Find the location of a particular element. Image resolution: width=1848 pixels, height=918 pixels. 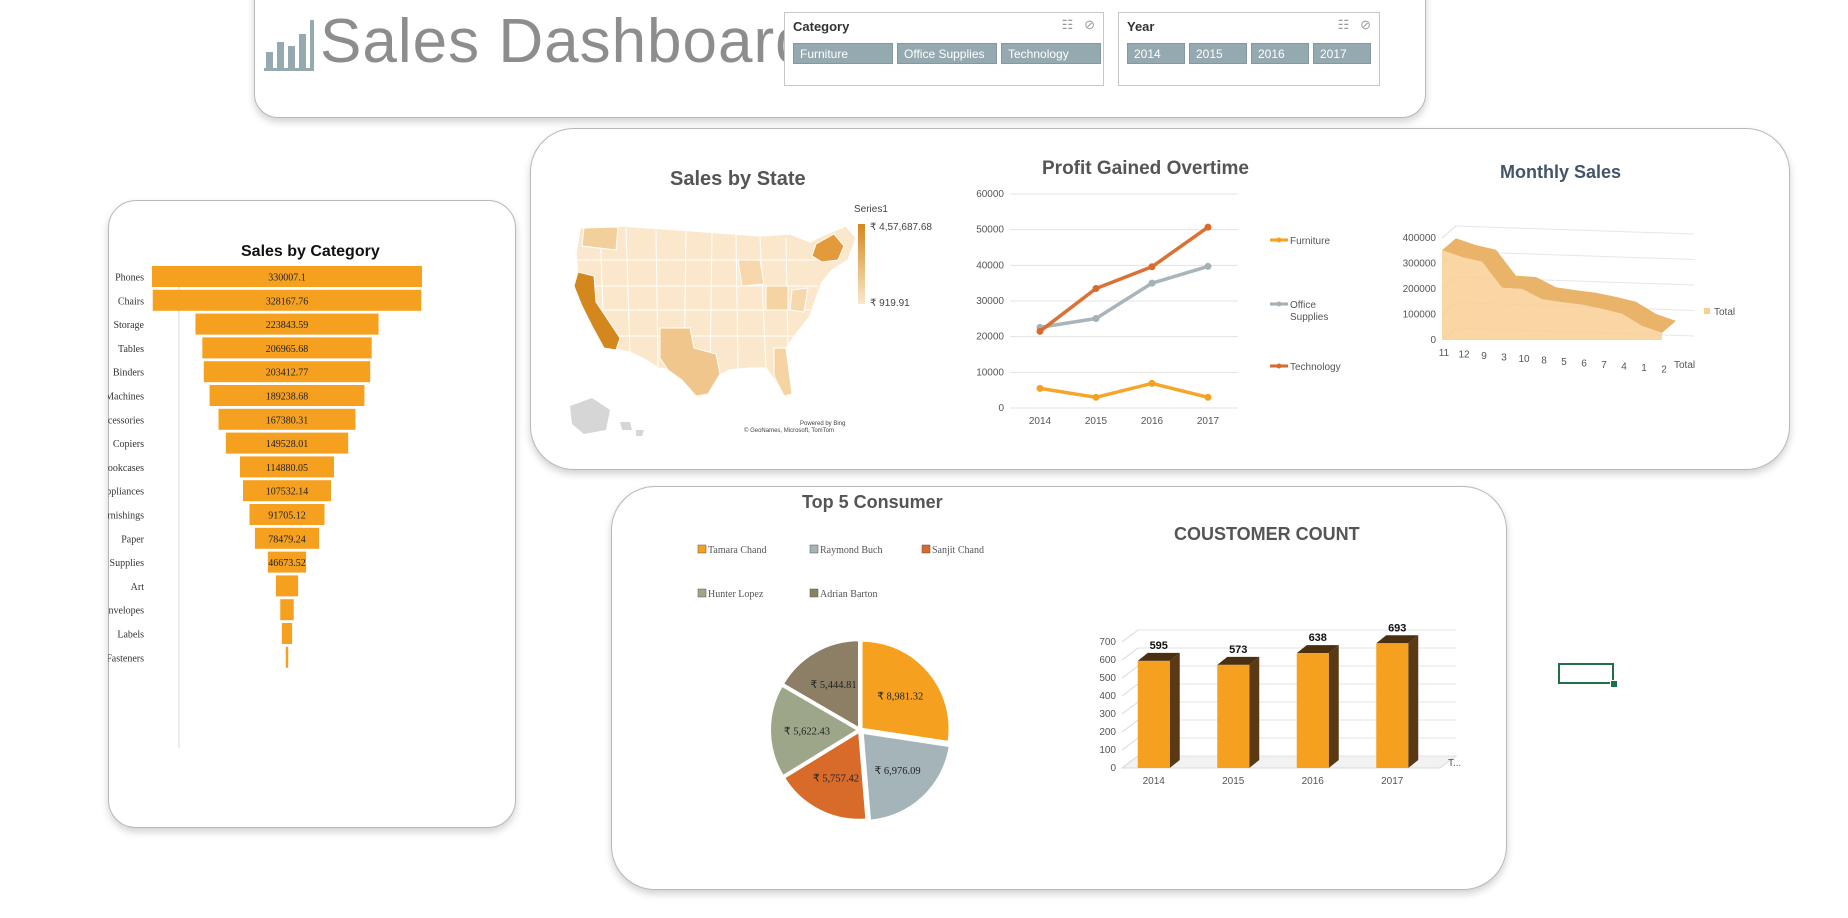

profit-x-tick: 2014 is located at coordinates (1040, 421).